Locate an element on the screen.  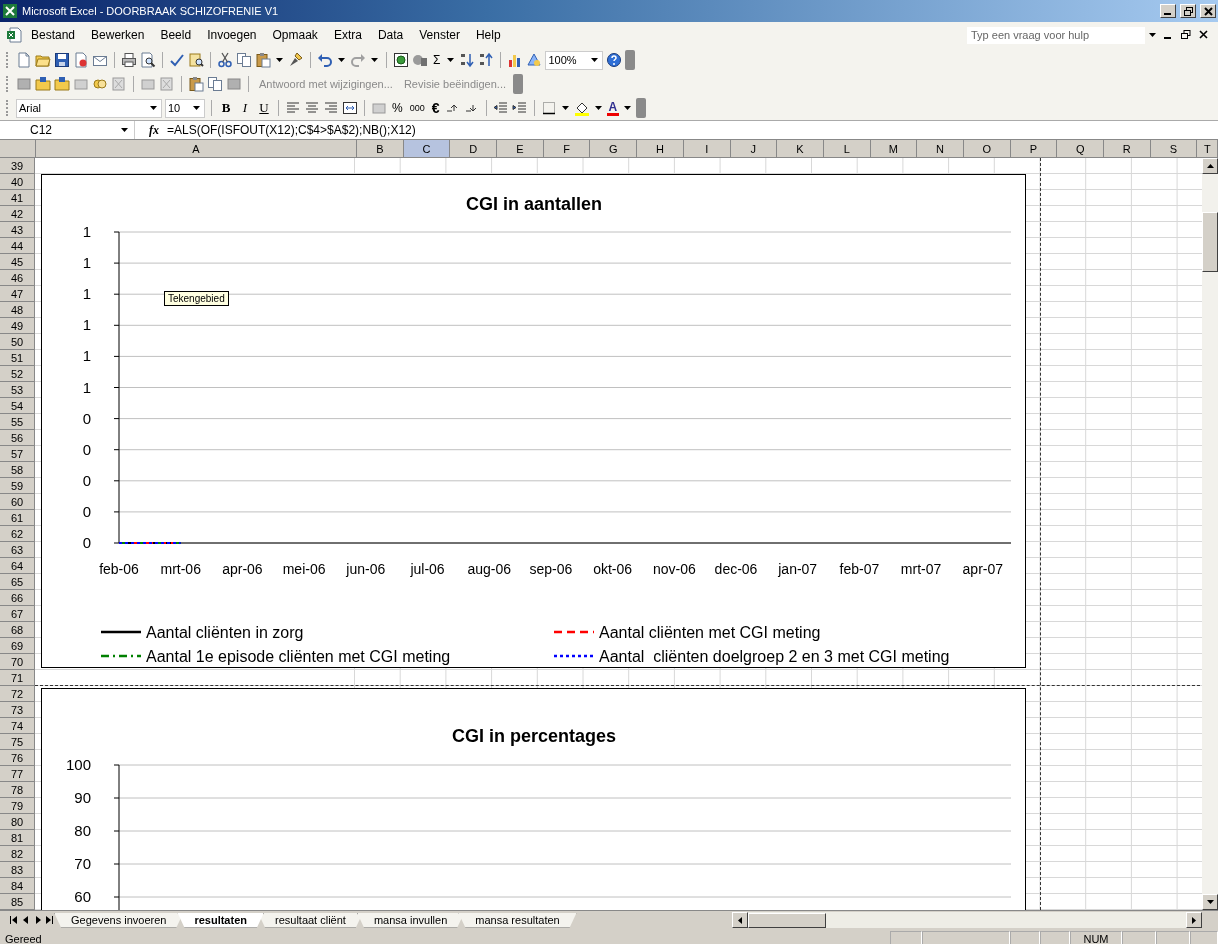
font-size-field: 10 is located at coordinates (185, 108).